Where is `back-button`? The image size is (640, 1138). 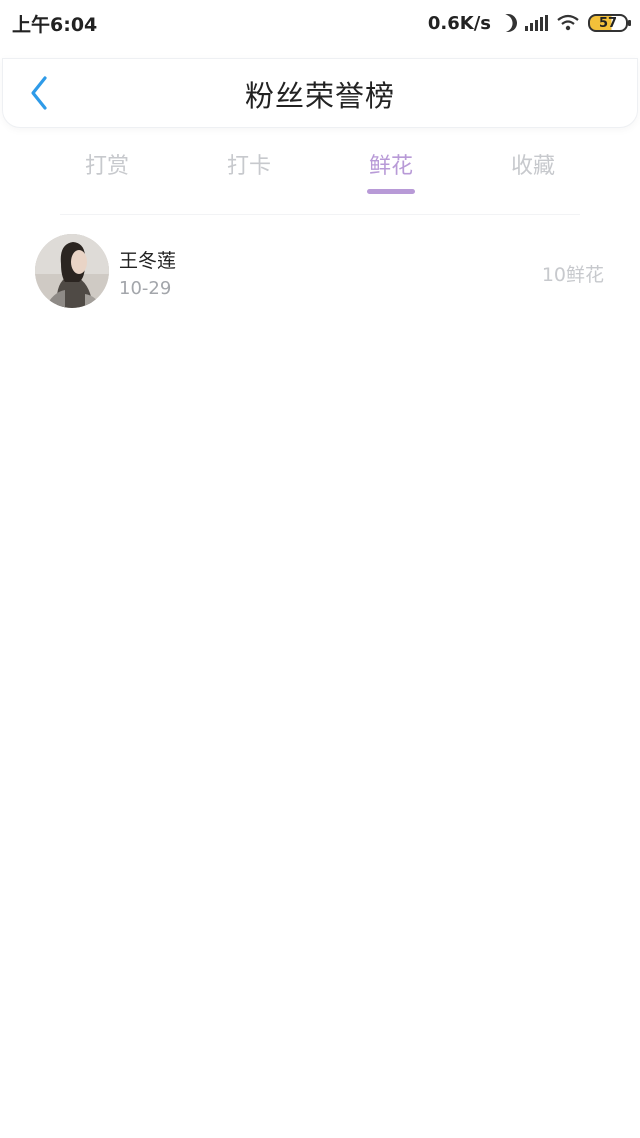
back-button is located at coordinates (39, 93).